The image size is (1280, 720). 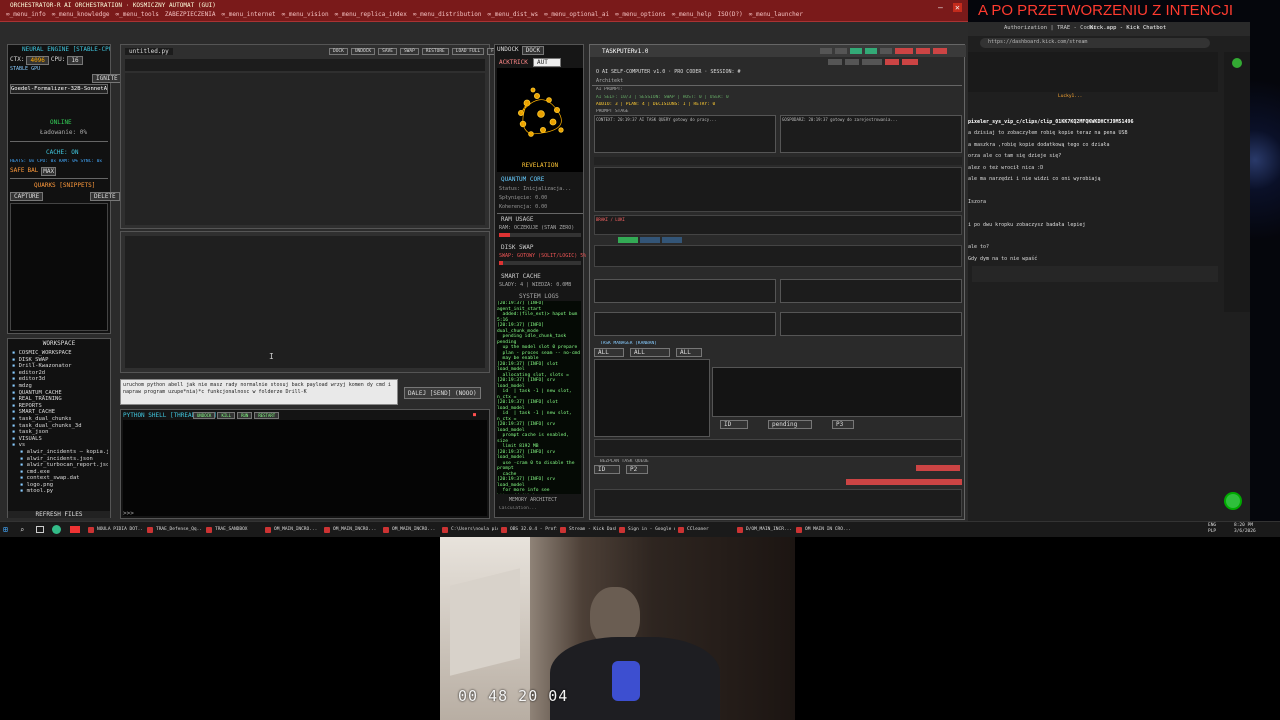 What do you see at coordinates (40, 529) in the screenshot?
I see `task-view-icon` at bounding box center [40, 529].